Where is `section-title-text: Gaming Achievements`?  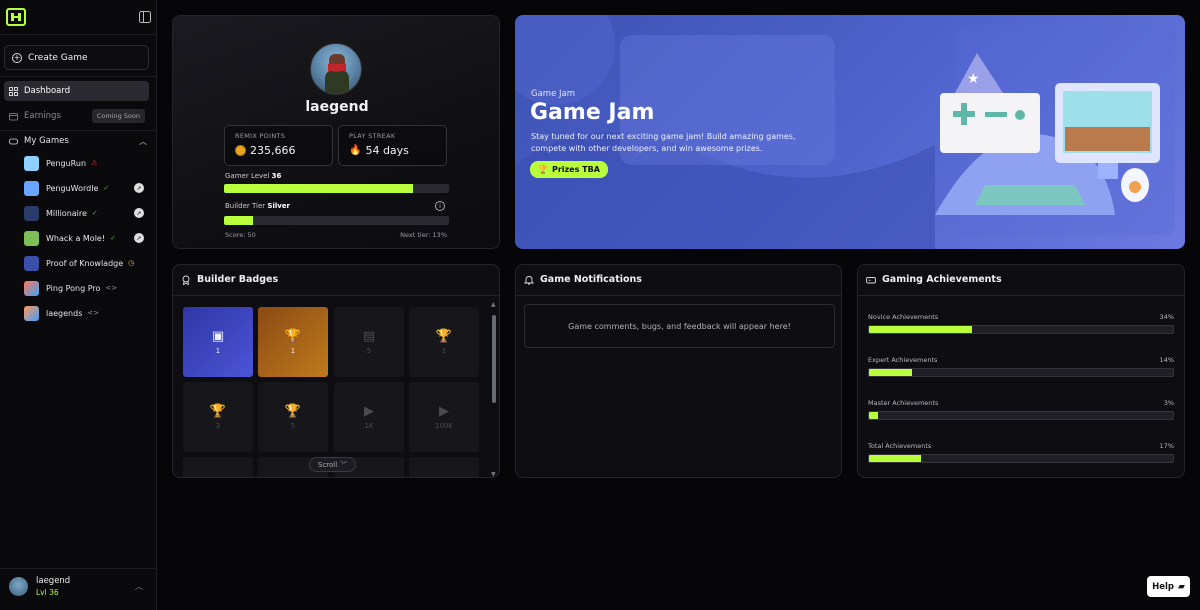
section-title-text: Gaming Achievements is located at coordinates (942, 279).